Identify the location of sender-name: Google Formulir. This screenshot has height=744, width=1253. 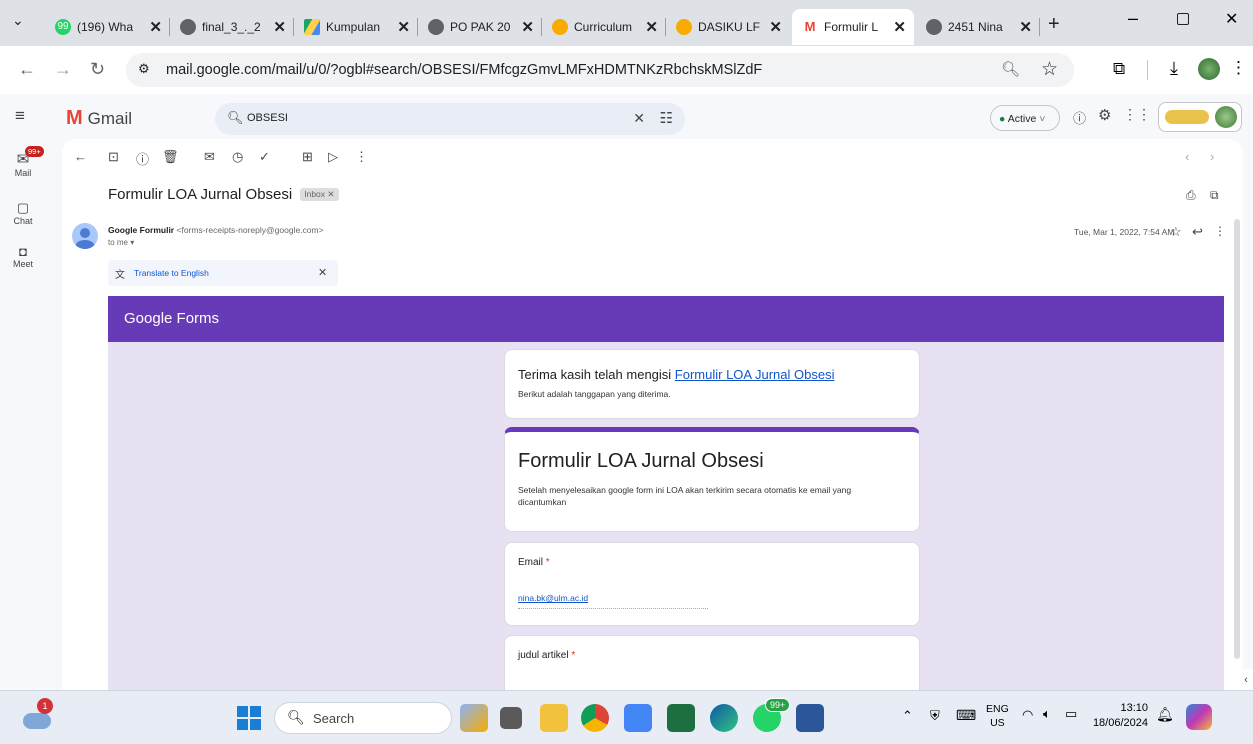
(141, 230).